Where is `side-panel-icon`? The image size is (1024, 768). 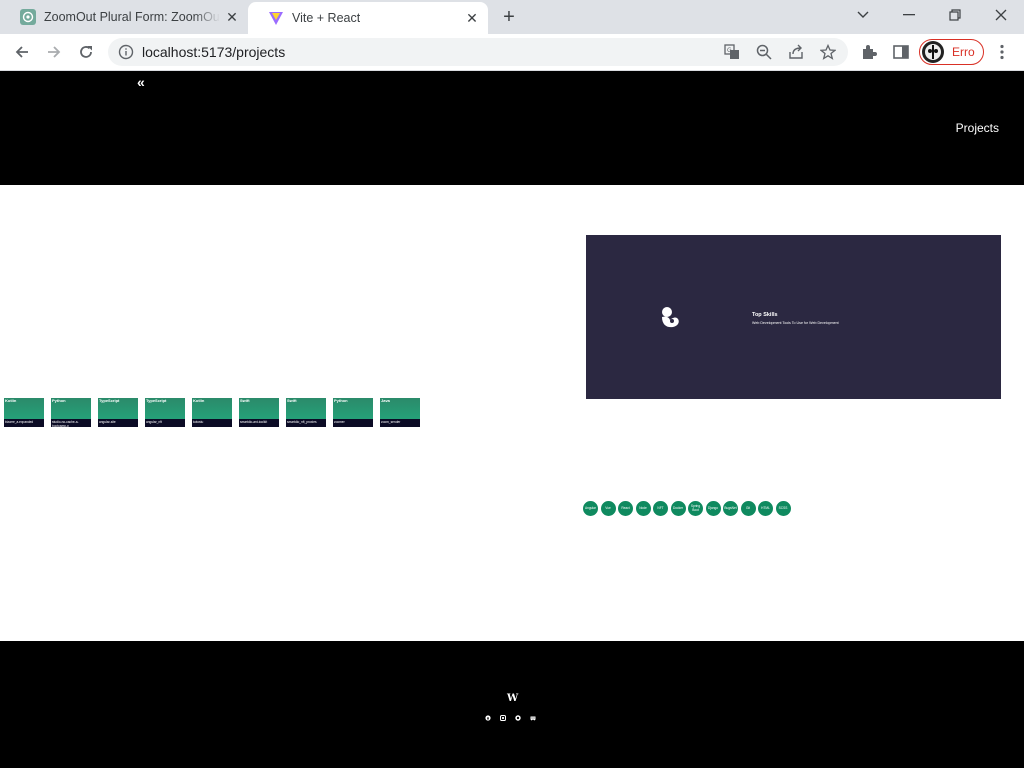
side-panel-icon is located at coordinates (901, 52).